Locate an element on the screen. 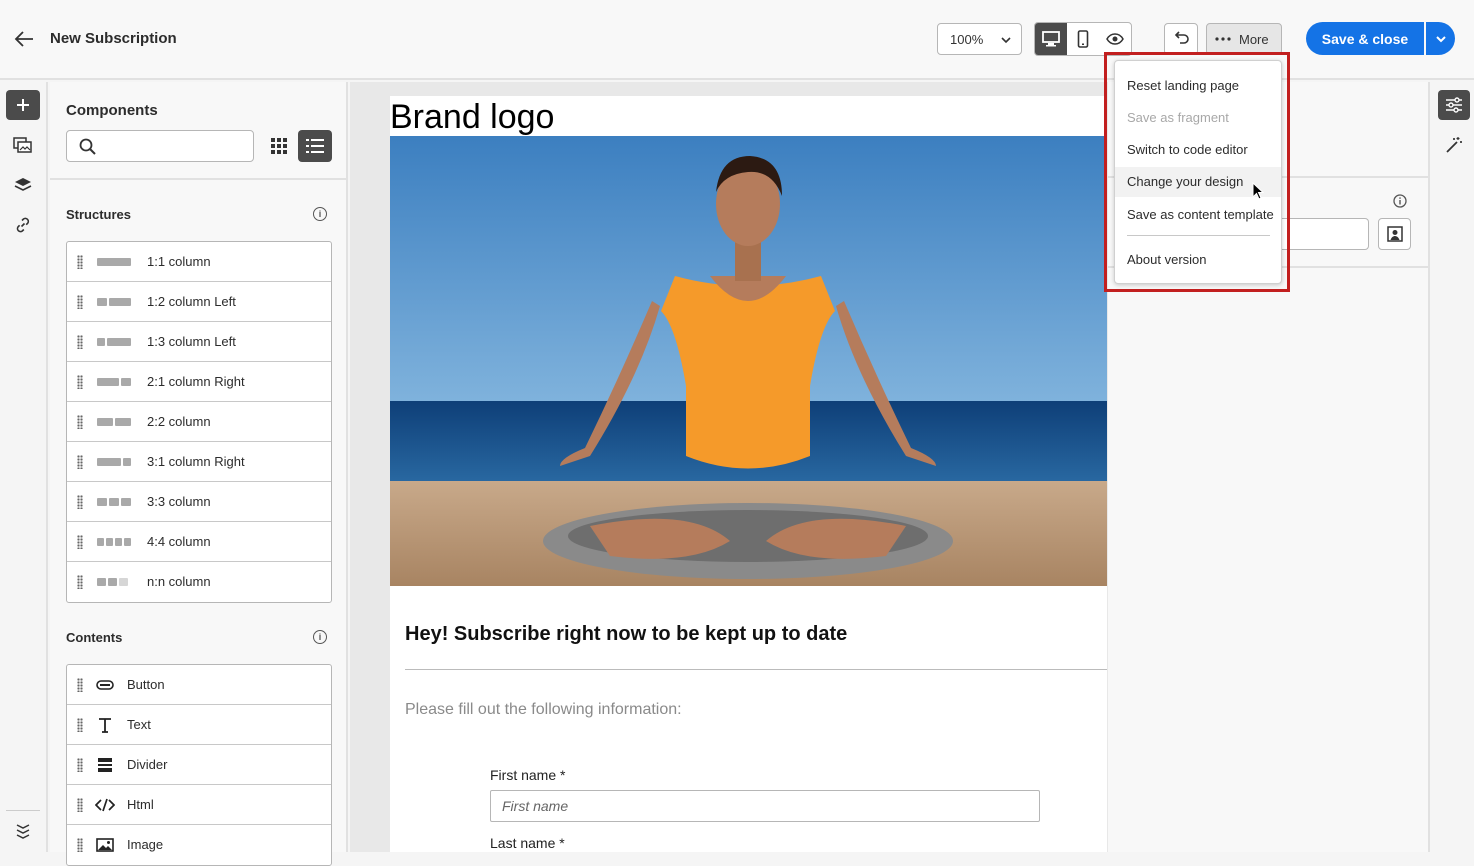  more-button: More is located at coordinates (1244, 39).